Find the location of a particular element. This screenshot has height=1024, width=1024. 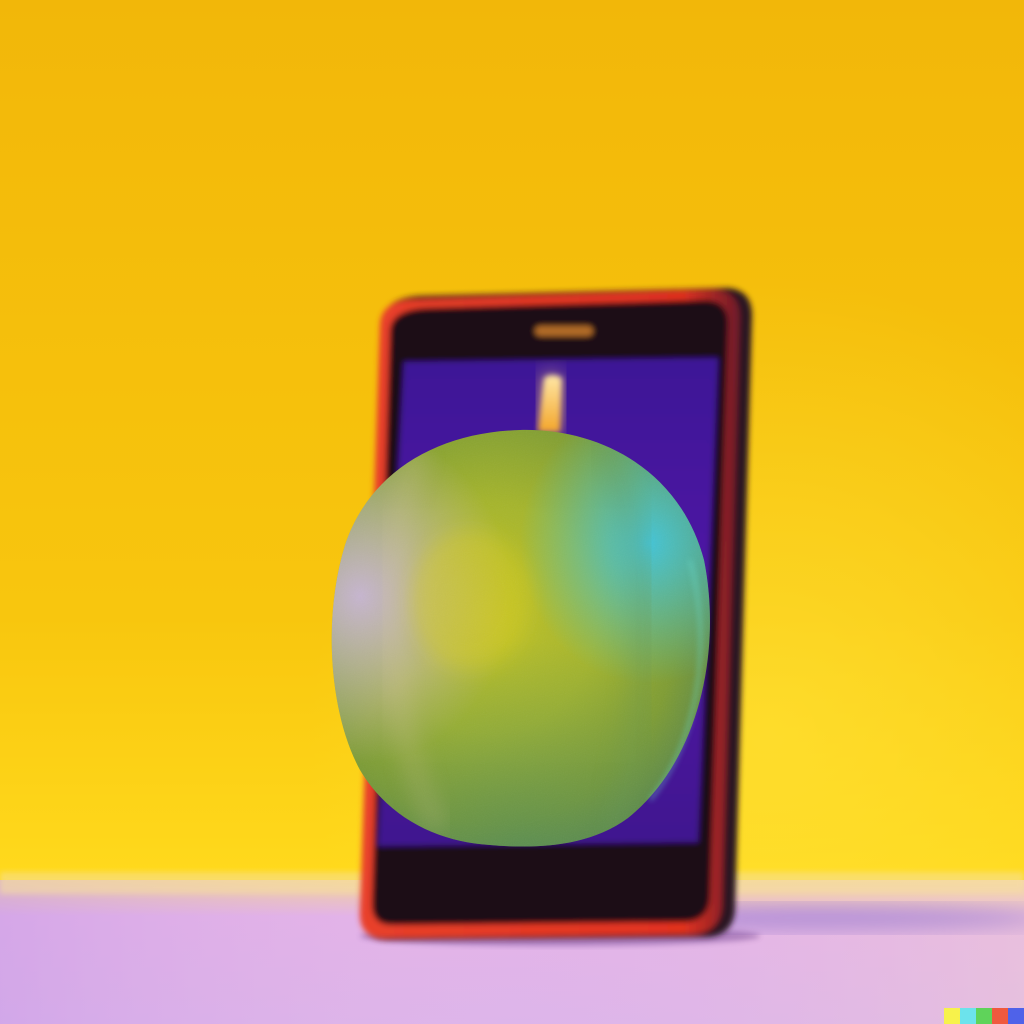

watermark-swatch-yellow is located at coordinates (952, 1016).